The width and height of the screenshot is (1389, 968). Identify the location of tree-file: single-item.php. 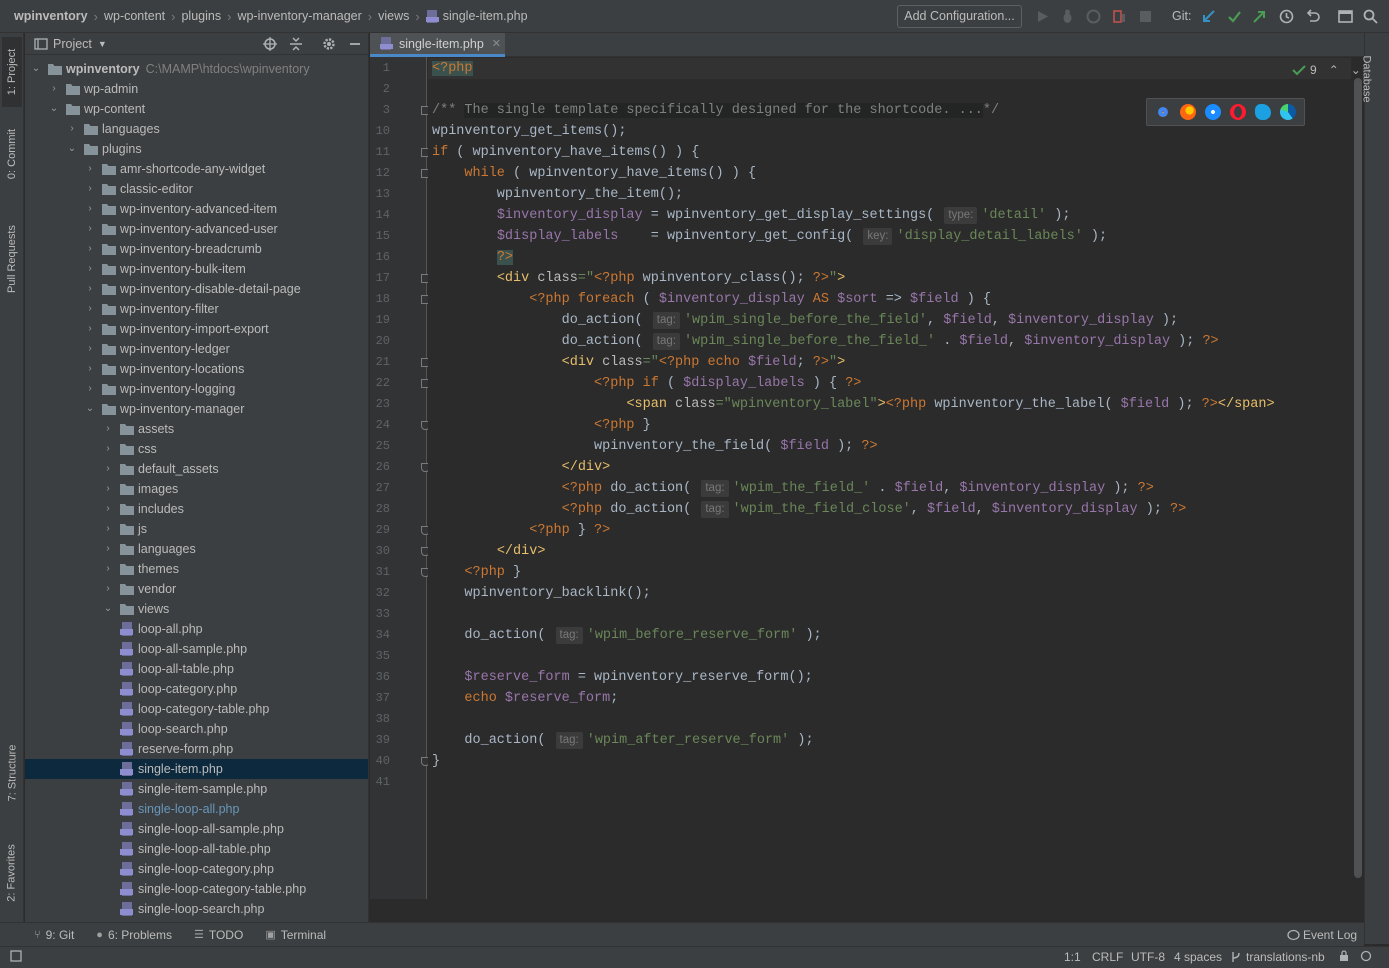
(196, 769).